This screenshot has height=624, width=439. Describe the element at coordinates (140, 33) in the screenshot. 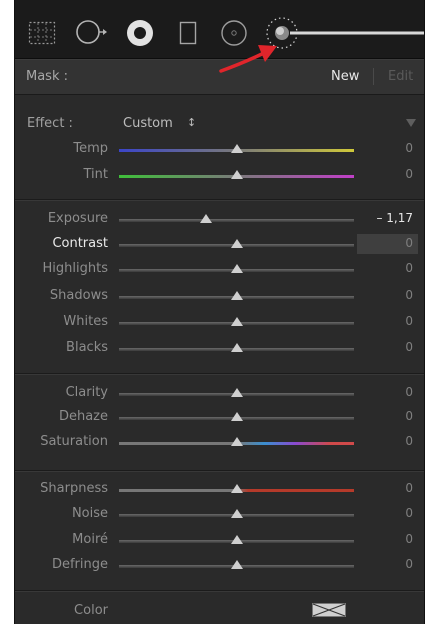

I see `red-eye-icon` at that location.